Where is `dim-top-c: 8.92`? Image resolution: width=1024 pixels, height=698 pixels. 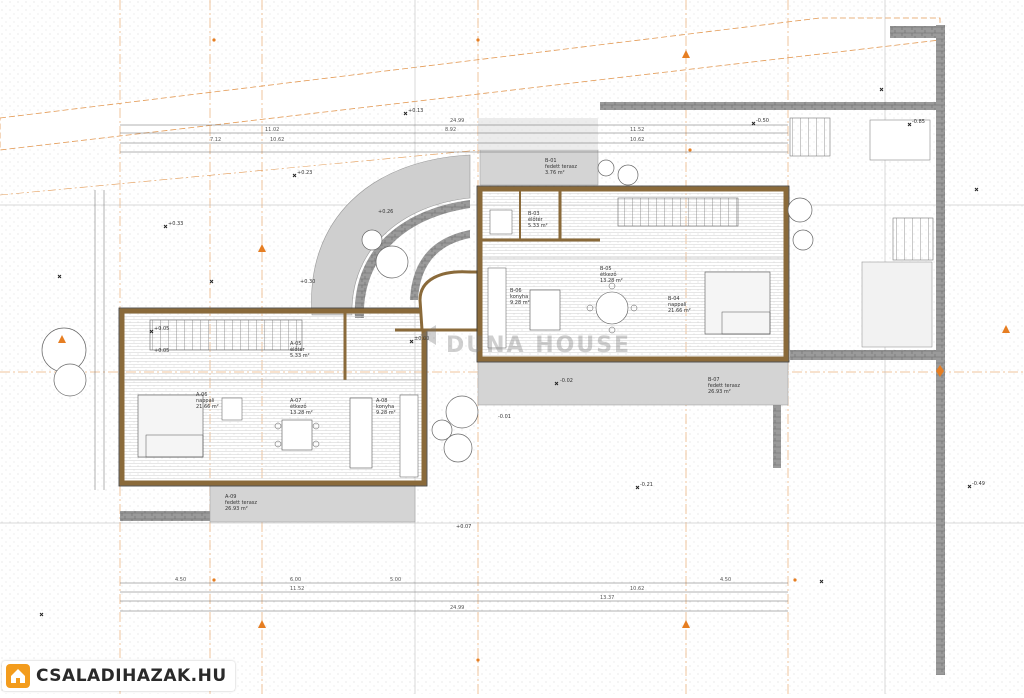
dim-top-c: 8.92 is located at coordinates (450, 130).